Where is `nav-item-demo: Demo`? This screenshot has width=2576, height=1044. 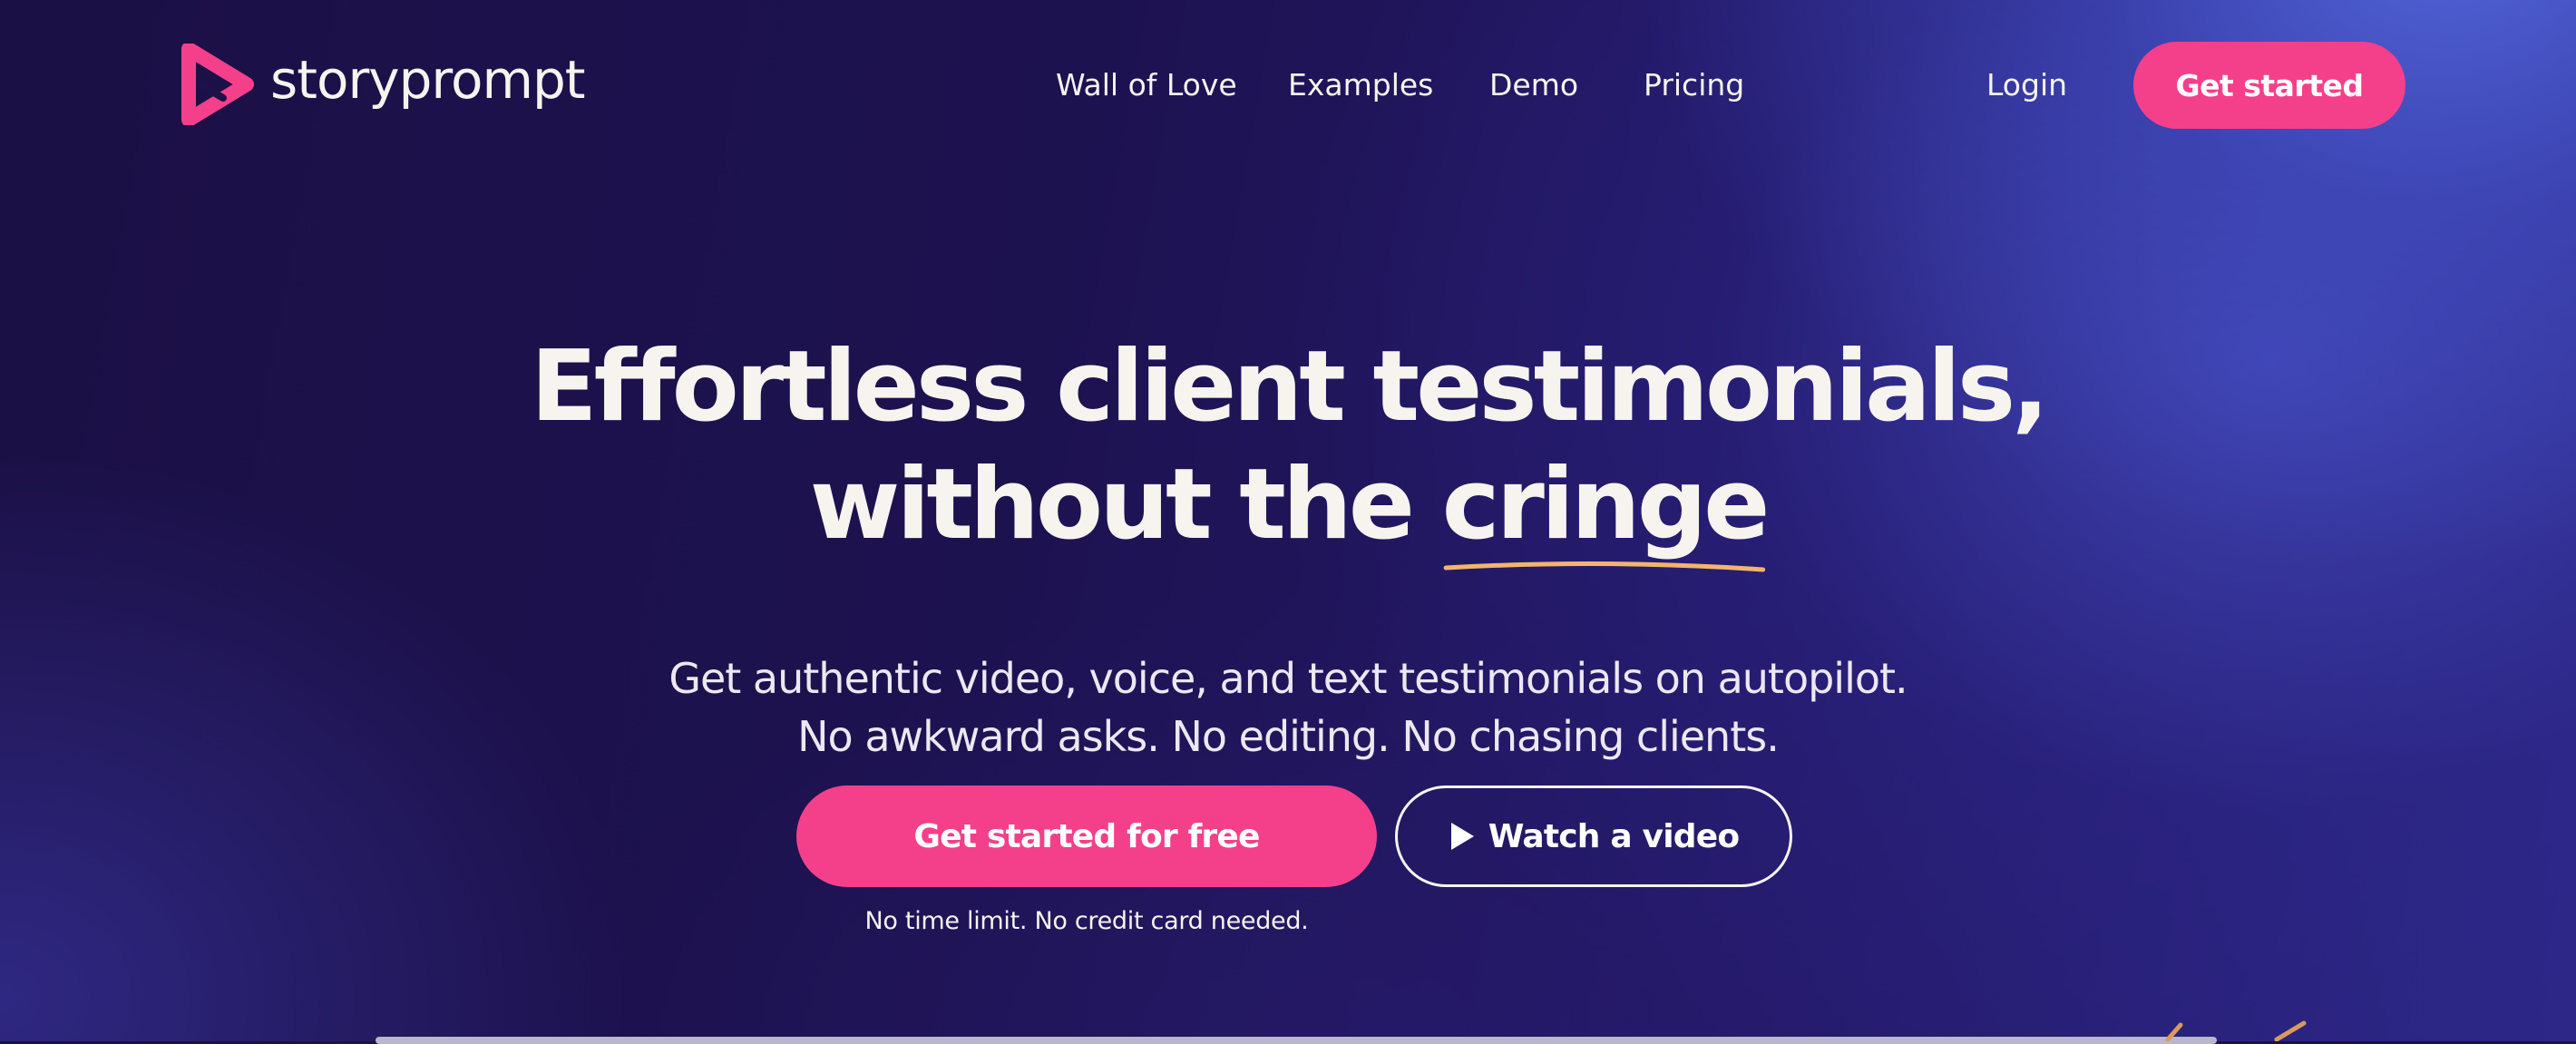 nav-item-demo: Demo is located at coordinates (1533, 85).